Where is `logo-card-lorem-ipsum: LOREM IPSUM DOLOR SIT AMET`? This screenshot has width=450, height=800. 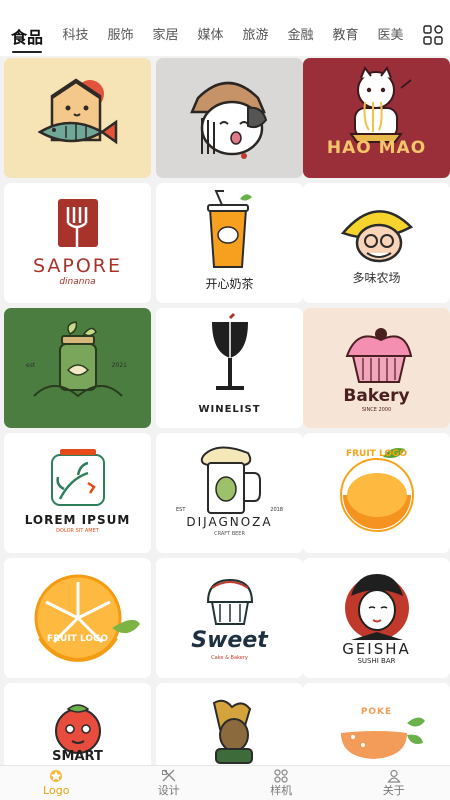
logo-card-lorem-ipsum: LOREM IPSUM DOLOR SIT AMET is located at coordinates (77, 493).